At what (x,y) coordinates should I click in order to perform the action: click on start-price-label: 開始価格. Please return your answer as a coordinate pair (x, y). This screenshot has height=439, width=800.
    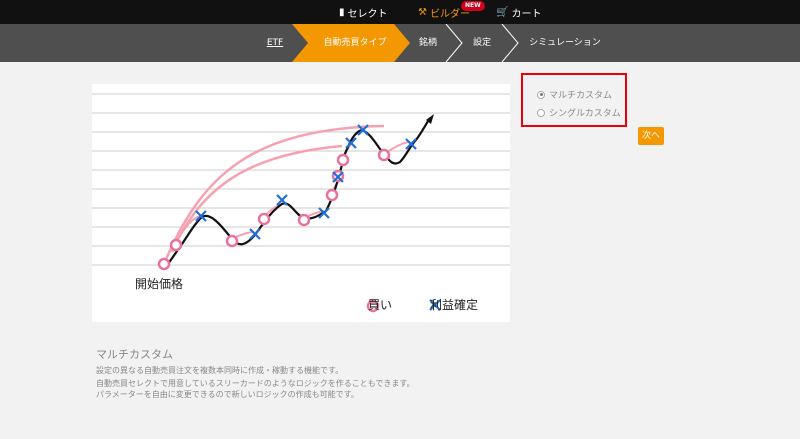
    Looking at the image, I should click on (159, 283).